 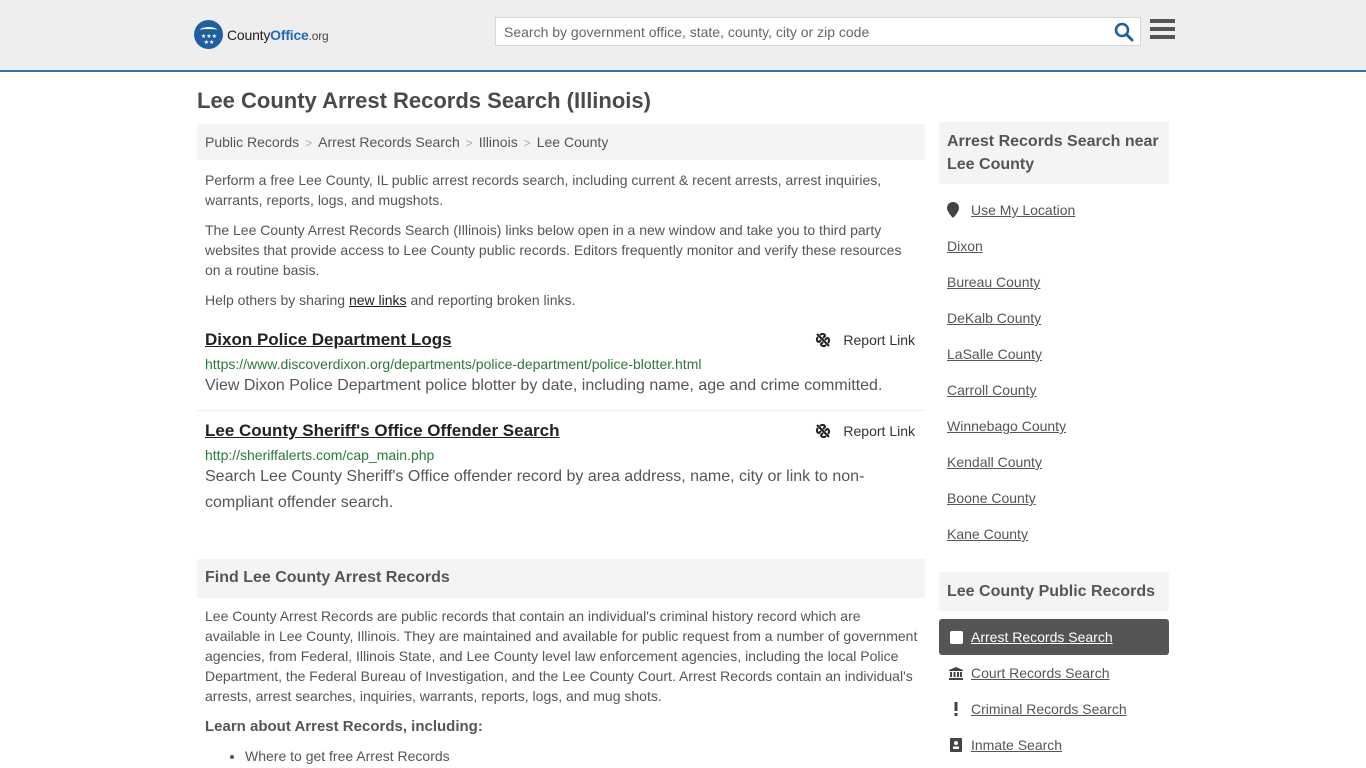 What do you see at coordinates (561, 410) in the screenshot?
I see `result-divider` at bounding box center [561, 410].